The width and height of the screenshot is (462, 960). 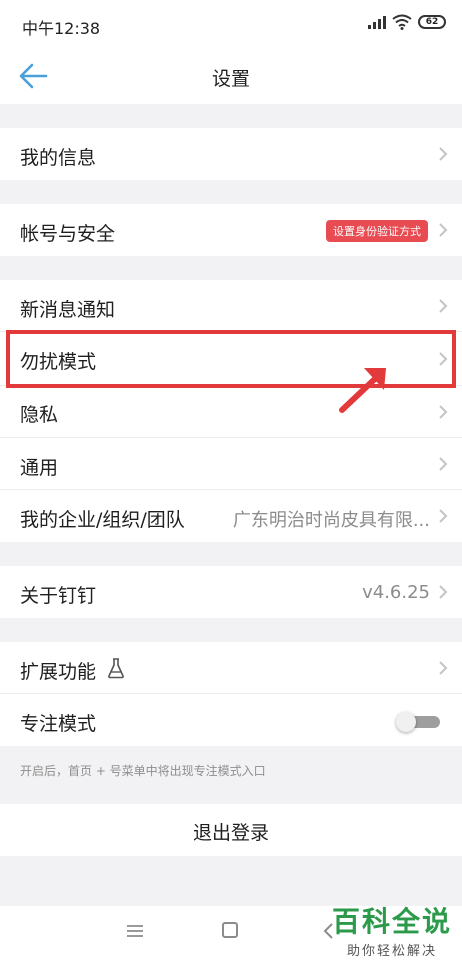 I want to click on home-icon, so click(x=230, y=930).